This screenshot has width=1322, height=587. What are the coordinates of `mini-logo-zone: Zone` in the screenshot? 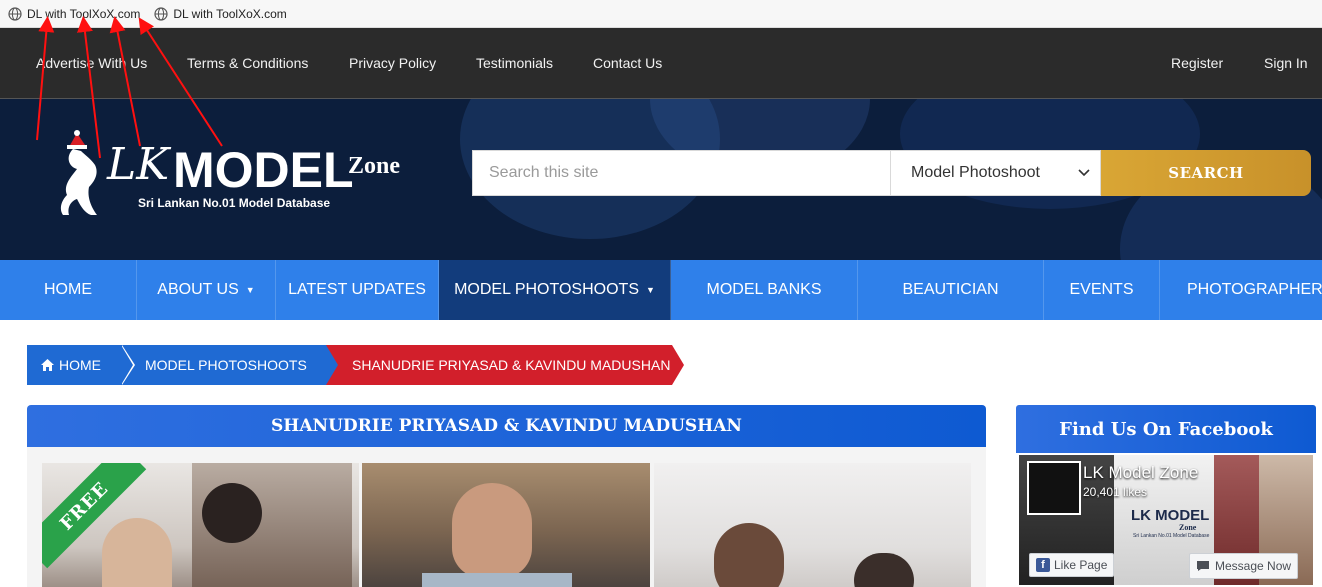 It's located at (1188, 527).